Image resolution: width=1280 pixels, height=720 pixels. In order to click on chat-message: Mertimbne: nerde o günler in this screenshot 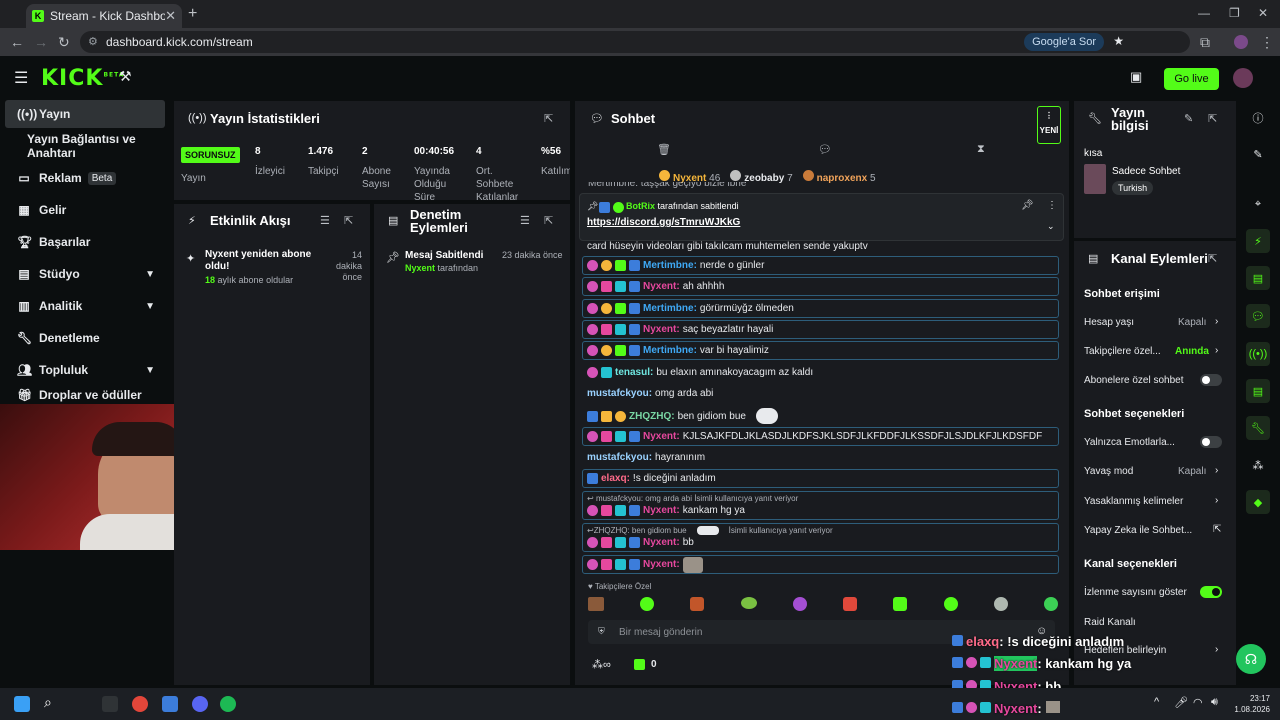, I will do `click(820, 265)`.